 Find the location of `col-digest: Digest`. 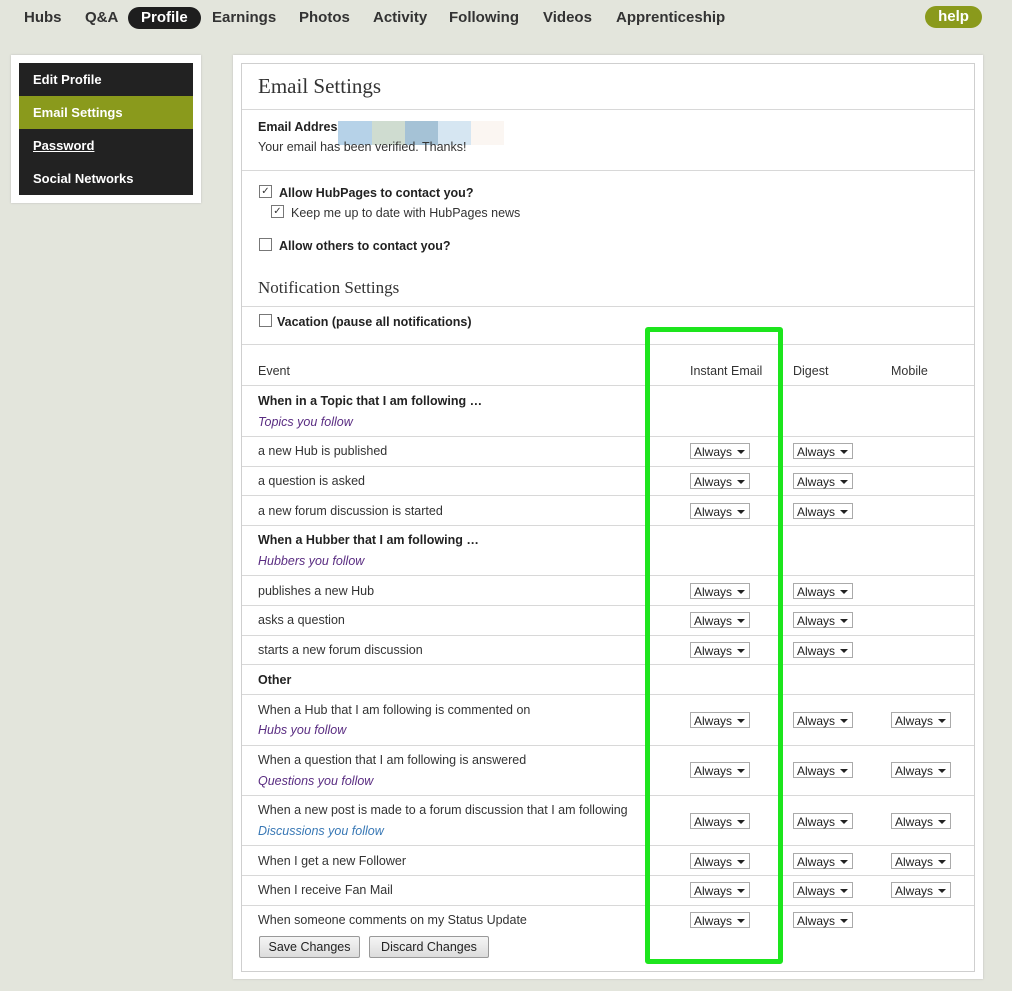

col-digest: Digest is located at coordinates (811, 371).